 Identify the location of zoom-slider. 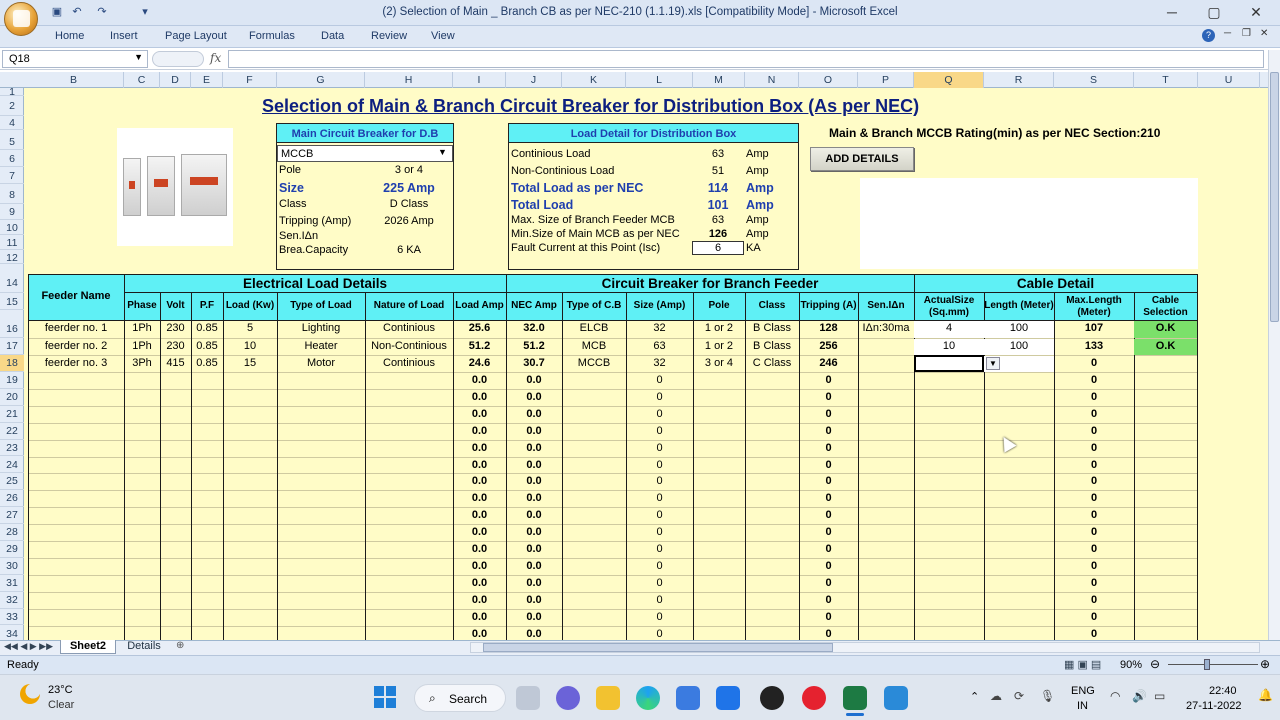
(1213, 664).